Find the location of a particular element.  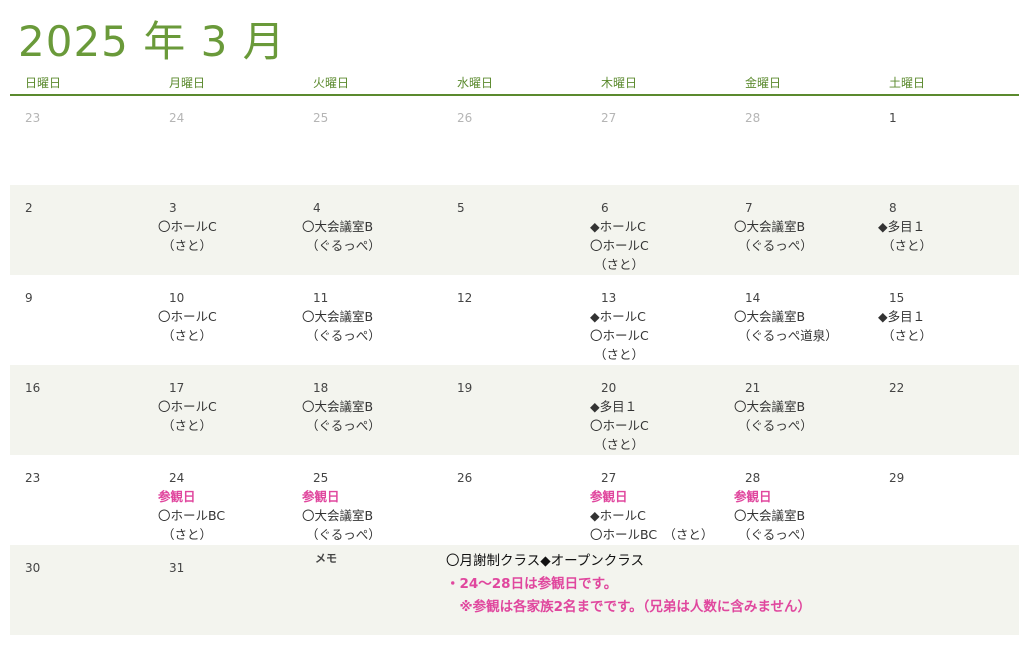

calendar-day-cell: 12 is located at coordinates (514, 320).